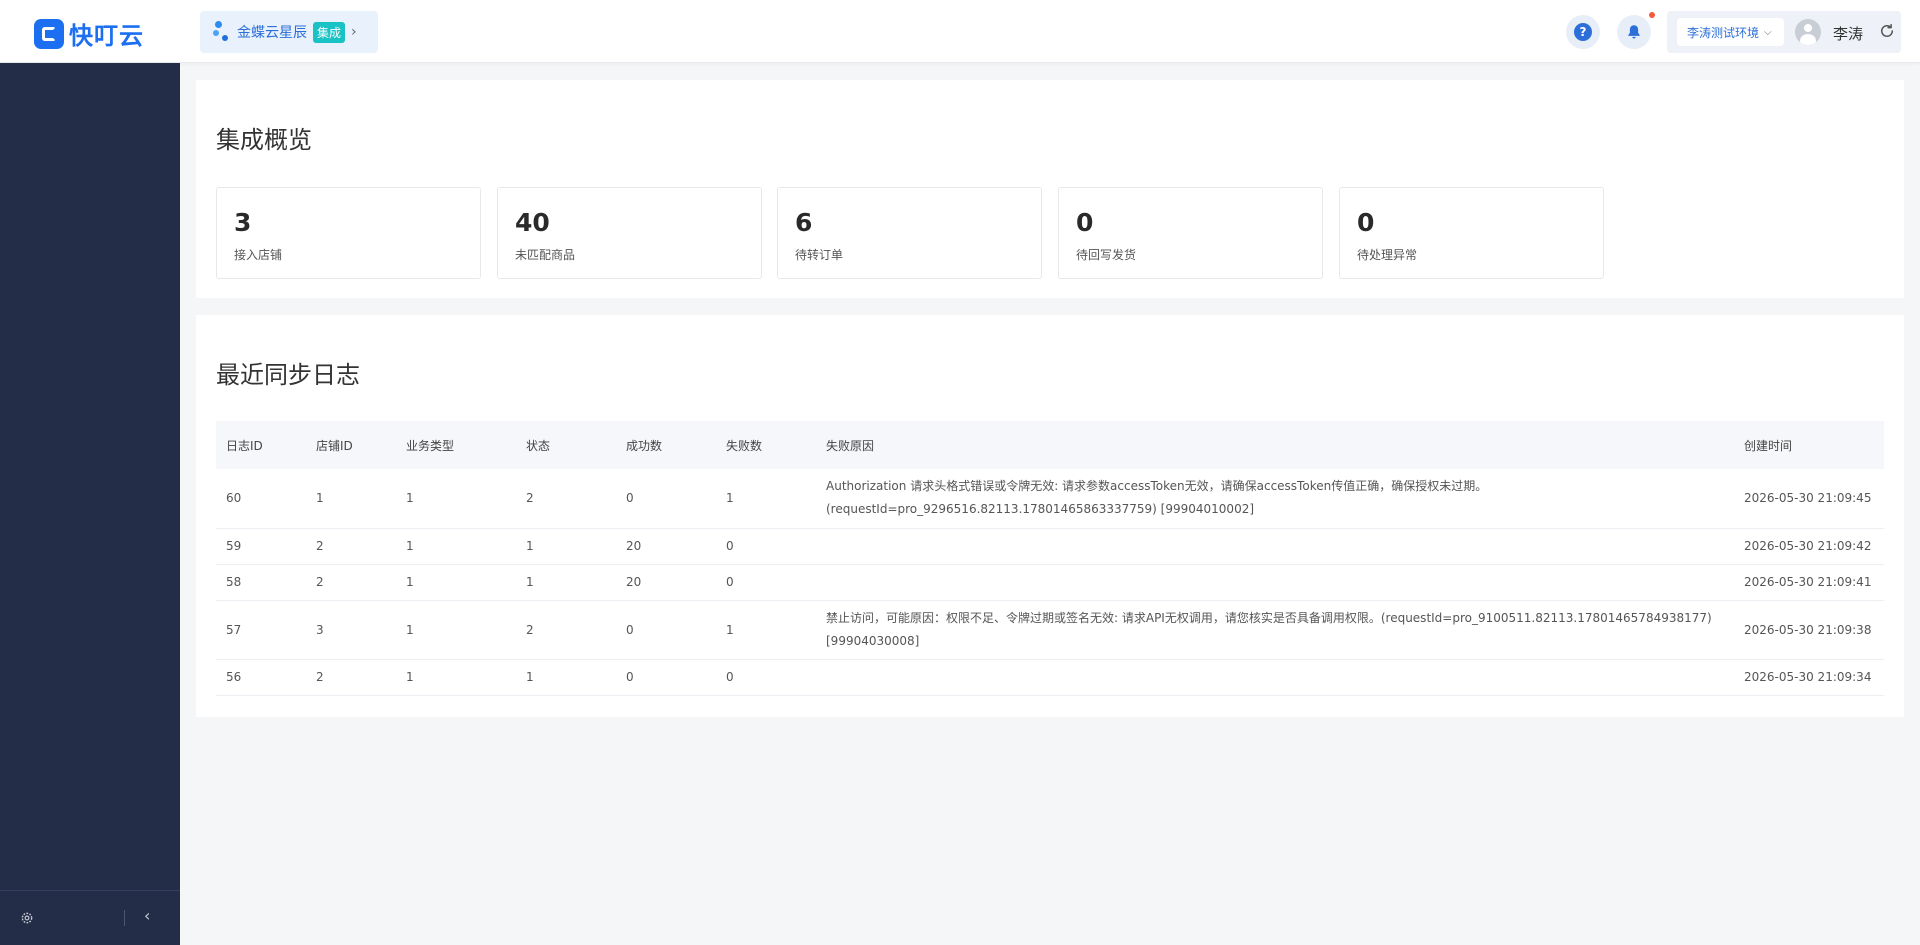 The height and width of the screenshot is (945, 1920). Describe the element at coordinates (1050, 445) in the screenshot. I see `table-header-row: 日志ID 店铺ID 业务类型 状态 成功数 失败数 失败原因 创建时间` at that location.